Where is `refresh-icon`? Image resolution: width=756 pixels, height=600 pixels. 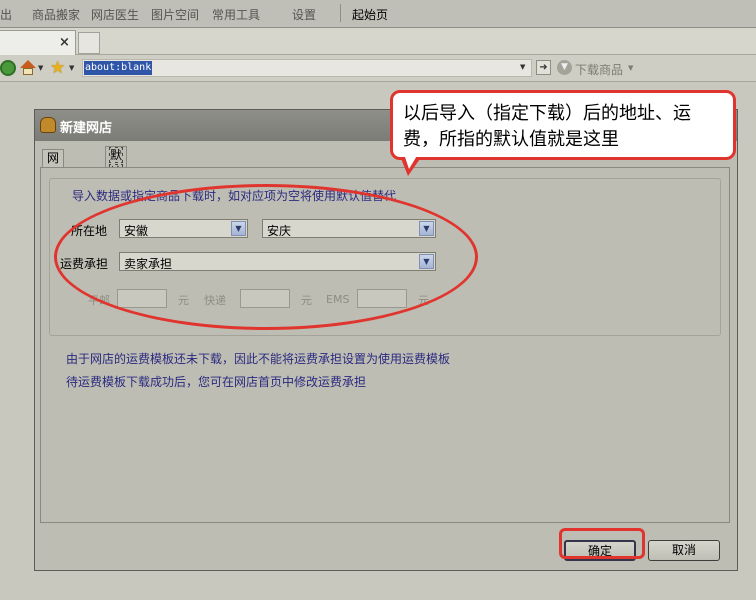 refresh-icon is located at coordinates (8, 68).